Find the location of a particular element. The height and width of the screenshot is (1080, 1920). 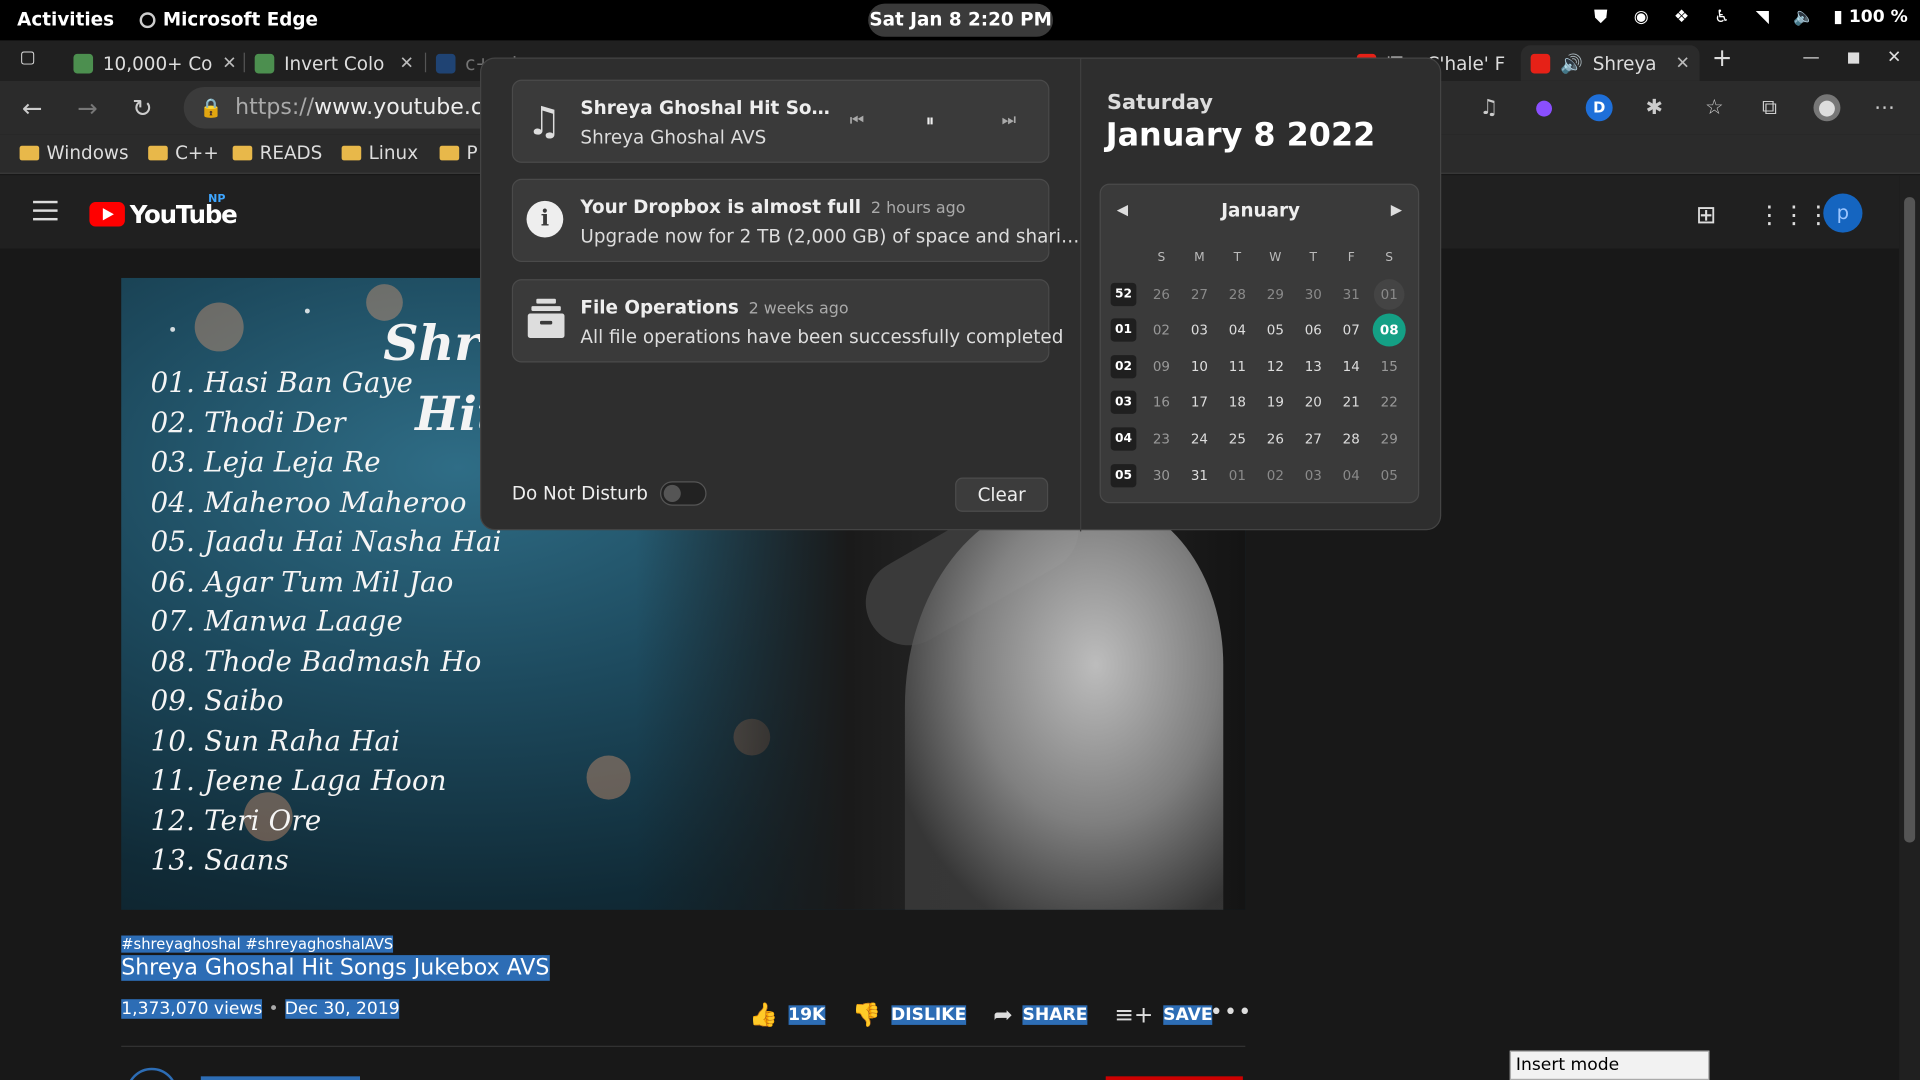

tab-actions-icon: ▢ is located at coordinates (28, 58).